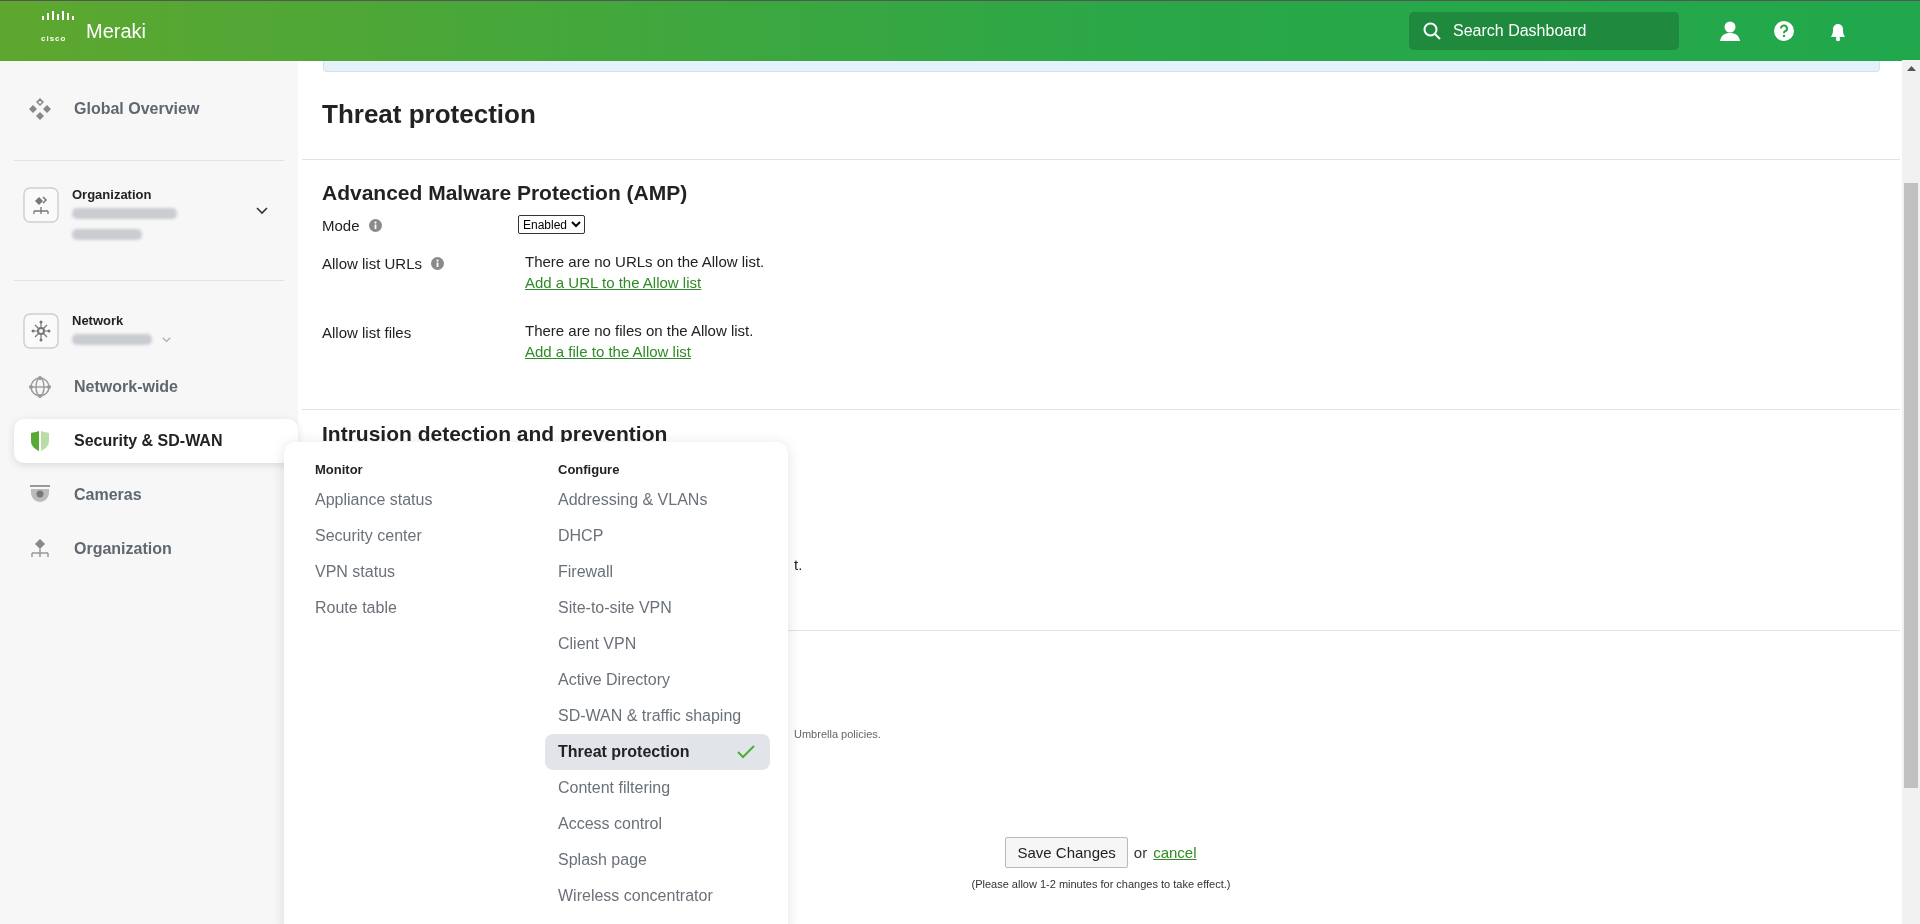 This screenshot has width=1920, height=924. I want to click on search-bar: Search Dashboard, so click(1544, 31).